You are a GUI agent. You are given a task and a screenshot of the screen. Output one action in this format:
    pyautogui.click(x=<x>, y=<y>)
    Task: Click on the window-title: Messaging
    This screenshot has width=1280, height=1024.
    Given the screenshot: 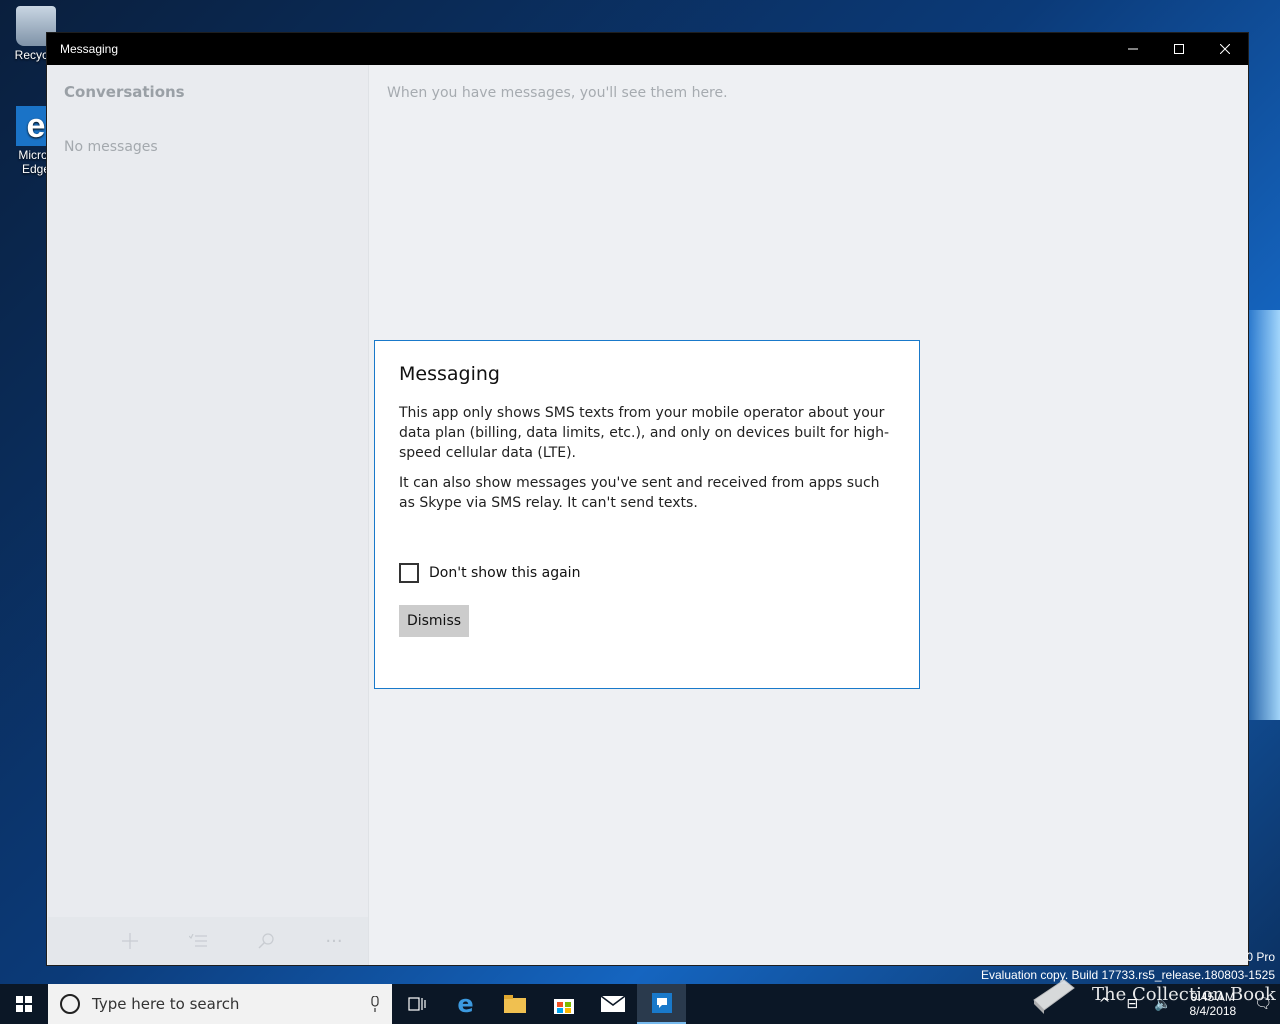 What is the action you would take?
    pyautogui.click(x=89, y=49)
    